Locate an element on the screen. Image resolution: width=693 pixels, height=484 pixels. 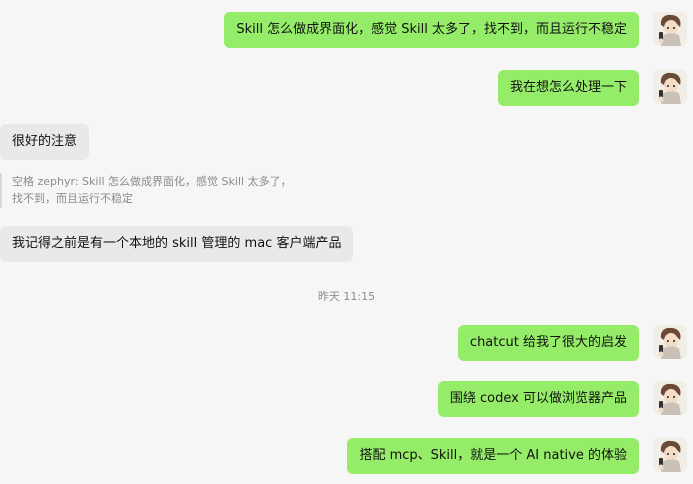
message-row: 搭配 mcp、Skill，就是一个 AI native 的体验 is located at coordinates (346, 461).